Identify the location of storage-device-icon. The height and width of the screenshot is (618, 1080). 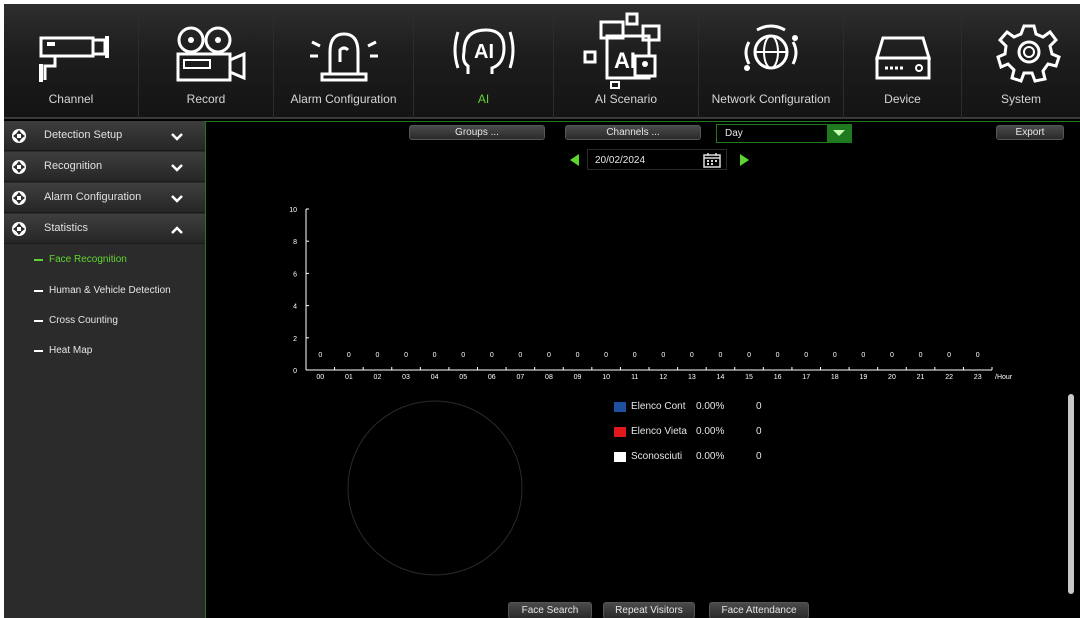
(903, 50).